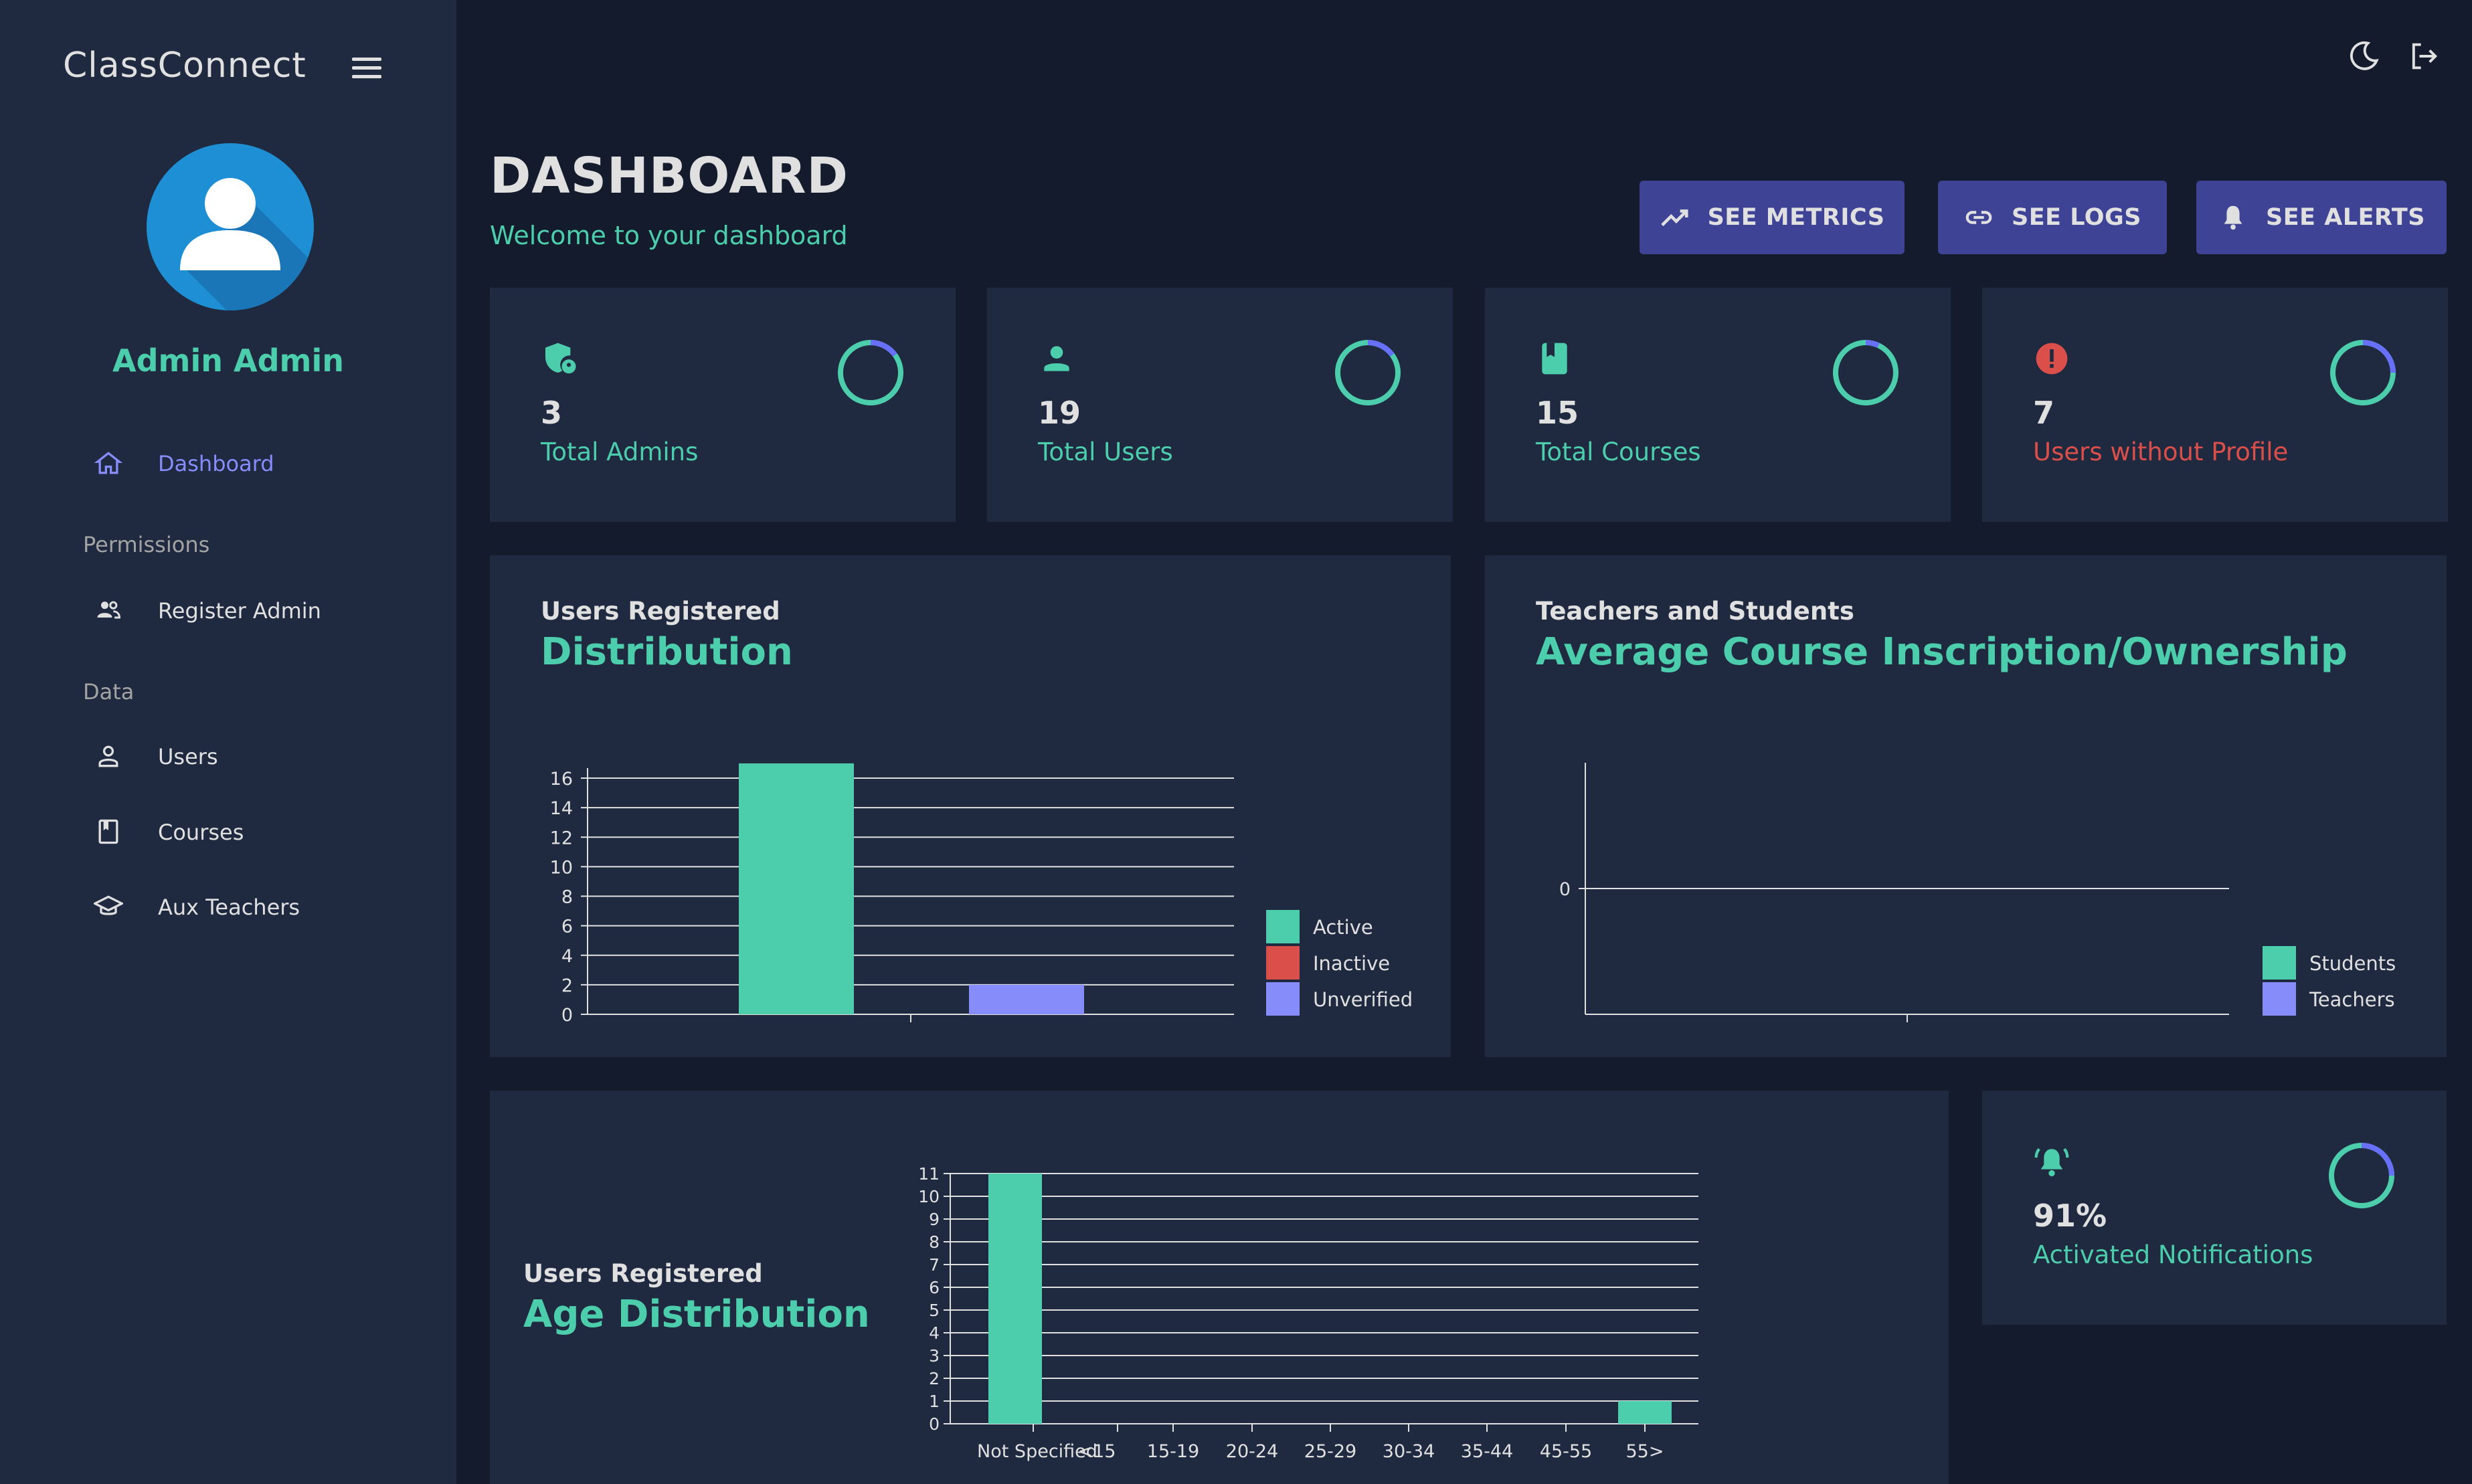  I want to click on y-tick-label: 16, so click(561, 779).